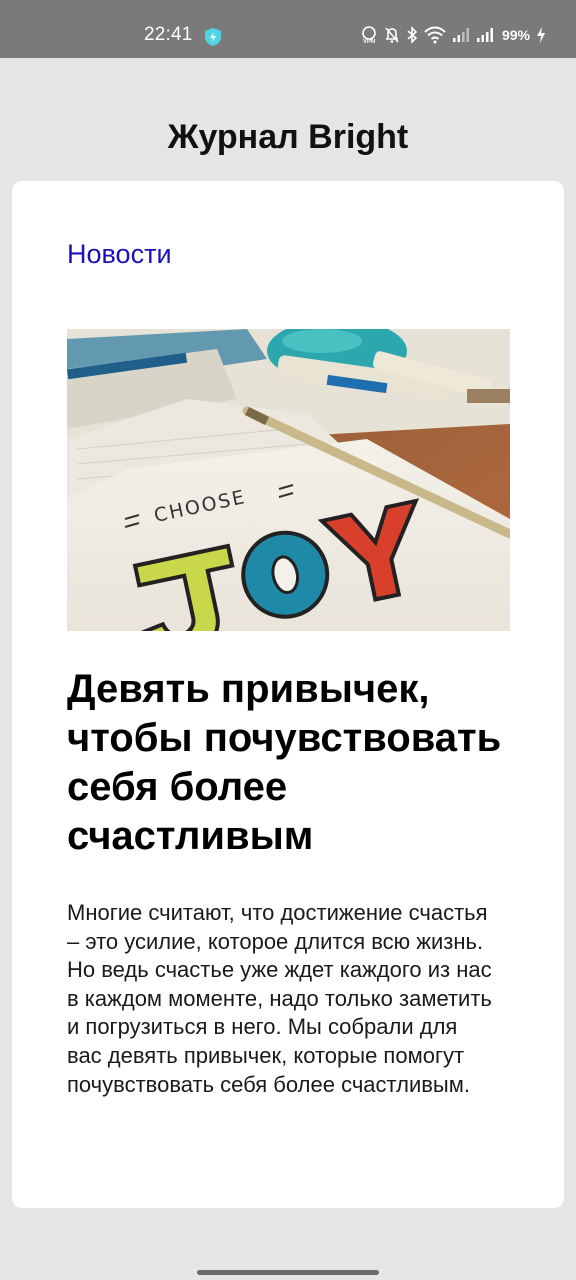  Describe the element at coordinates (515, 35) in the screenshot. I see `battery-level: 99%` at that location.